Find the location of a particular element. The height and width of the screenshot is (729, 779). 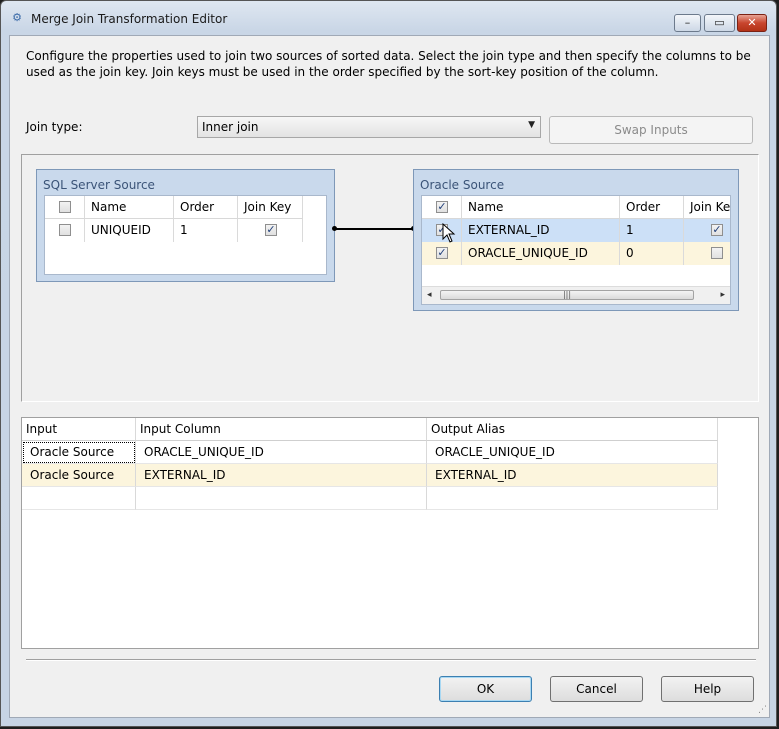

ok-button: OK is located at coordinates (485, 689).